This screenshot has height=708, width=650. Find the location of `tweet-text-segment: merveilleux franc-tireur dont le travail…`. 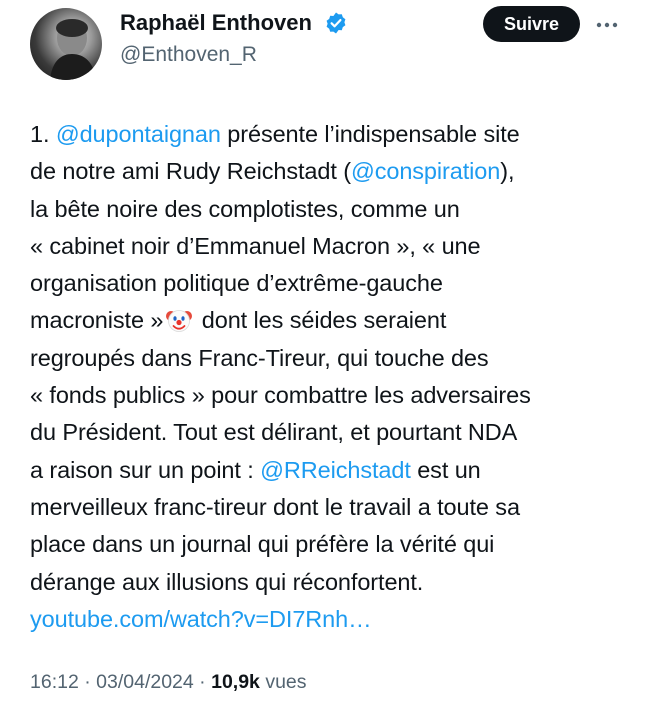

tweet-text-segment: merveilleux franc-tireur dont le travail… is located at coordinates (275, 506).